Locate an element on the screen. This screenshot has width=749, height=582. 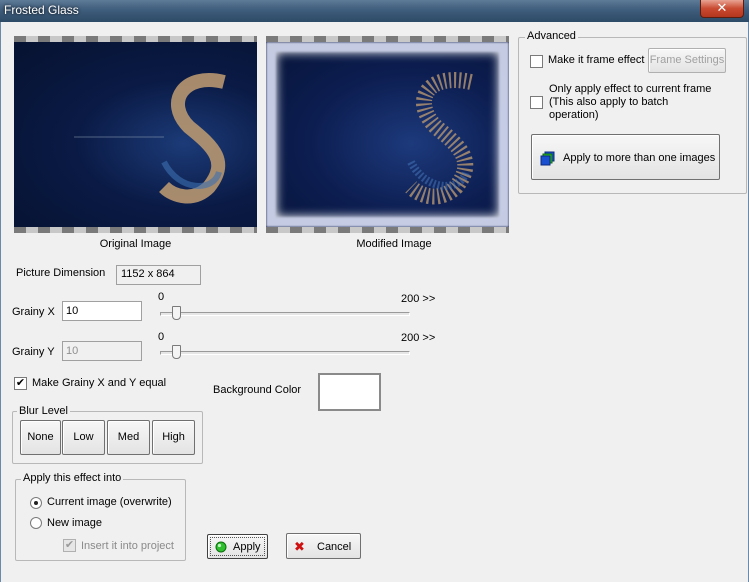
grainy-x-max-label: 200 >> is located at coordinates (418, 299).